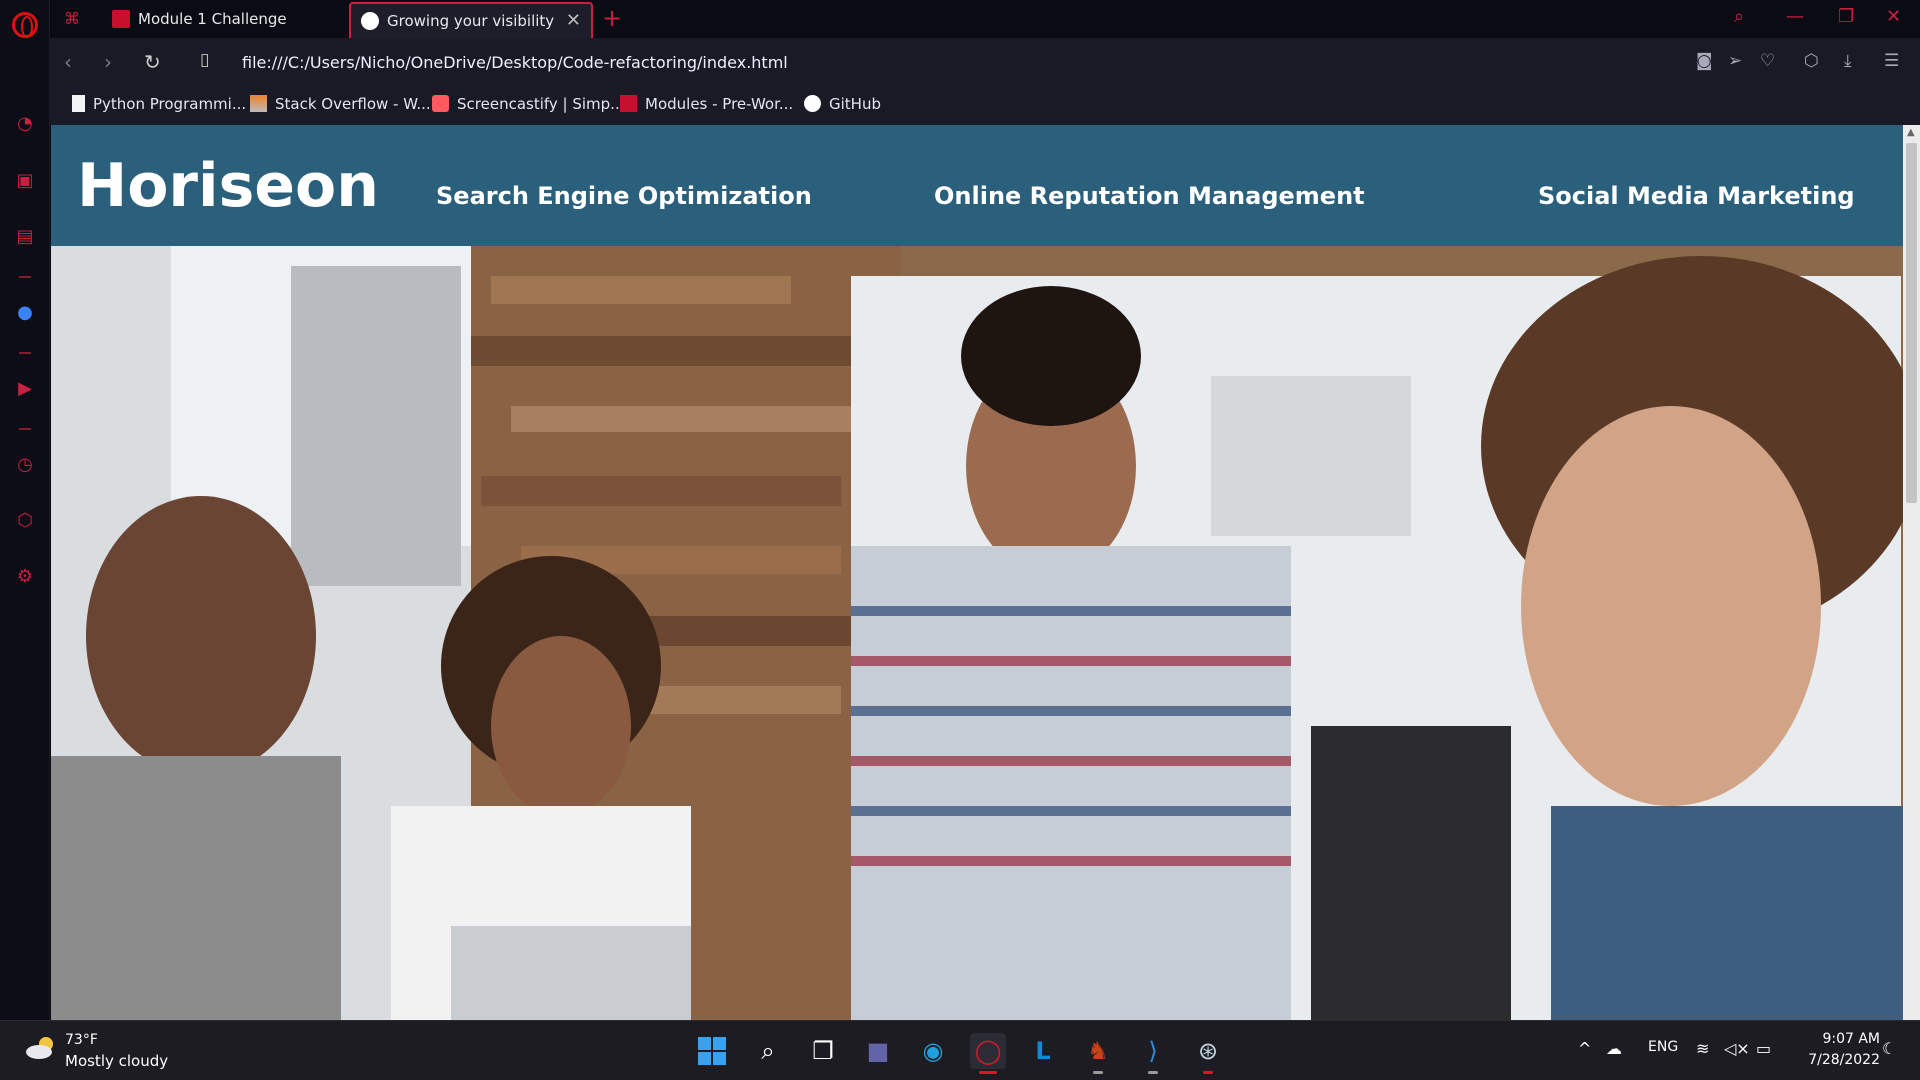 The image size is (1920, 1080). I want to click on bookmark-heart-icon: ♡, so click(1767, 61).